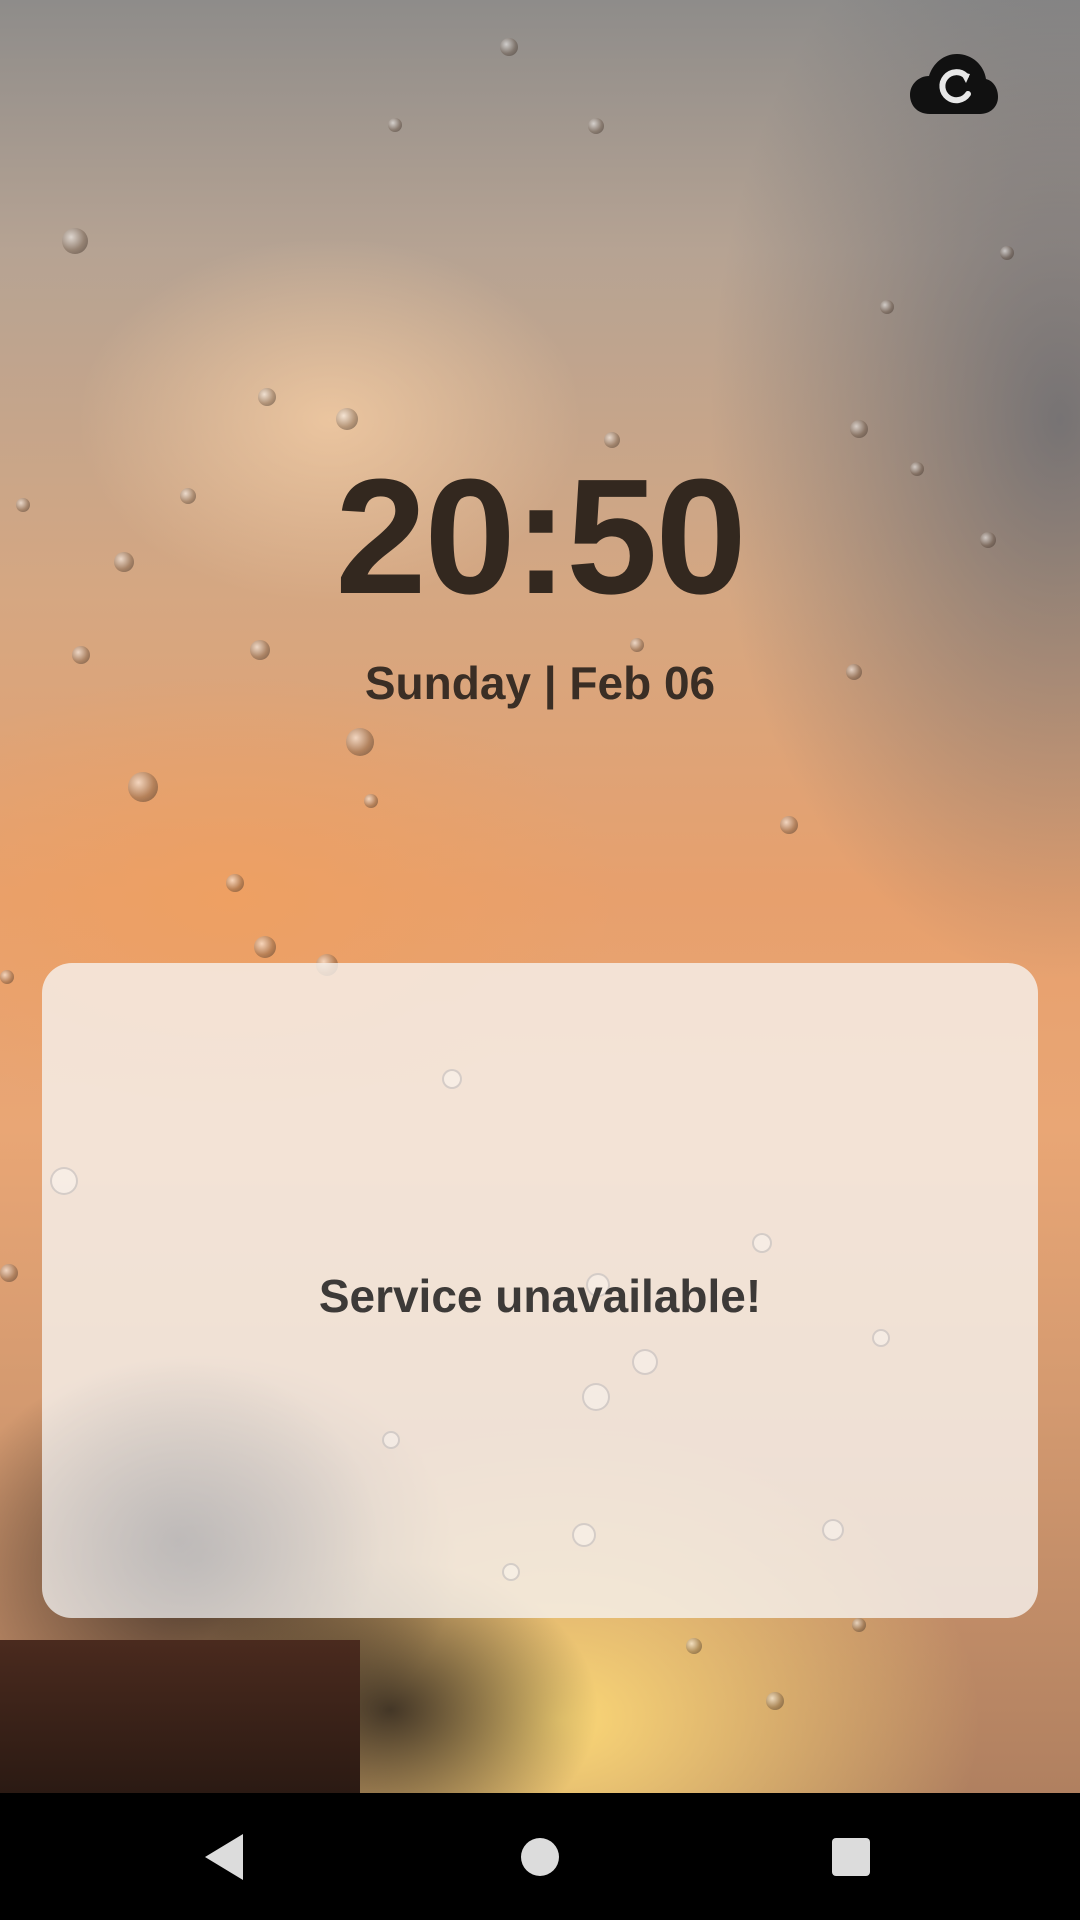 The image size is (1080, 1920). I want to click on lockscreen-date: Sunday | Feb 06, so click(540, 683).